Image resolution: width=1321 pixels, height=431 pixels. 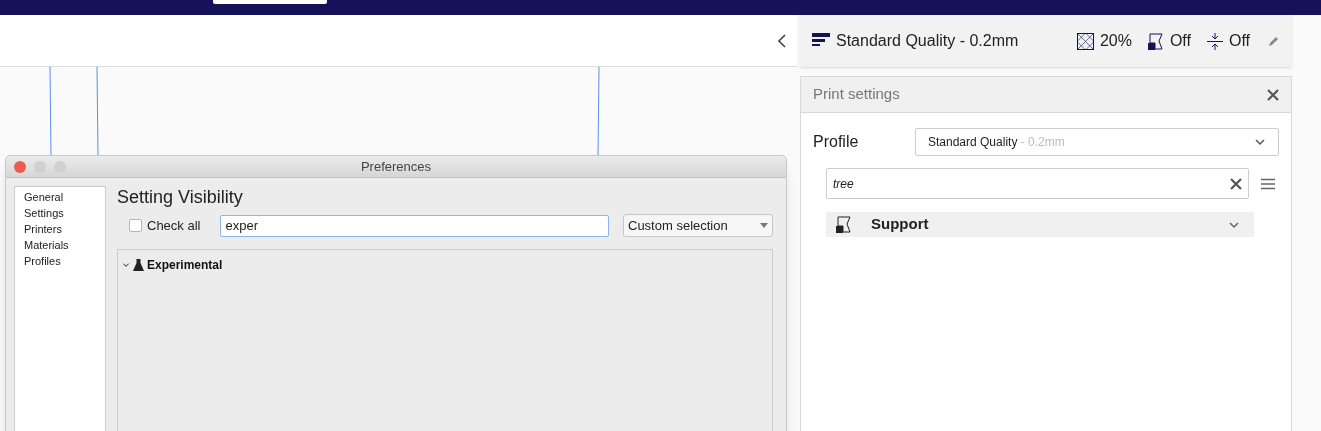 I want to click on adhesion-icon, so click(x=1214, y=41).